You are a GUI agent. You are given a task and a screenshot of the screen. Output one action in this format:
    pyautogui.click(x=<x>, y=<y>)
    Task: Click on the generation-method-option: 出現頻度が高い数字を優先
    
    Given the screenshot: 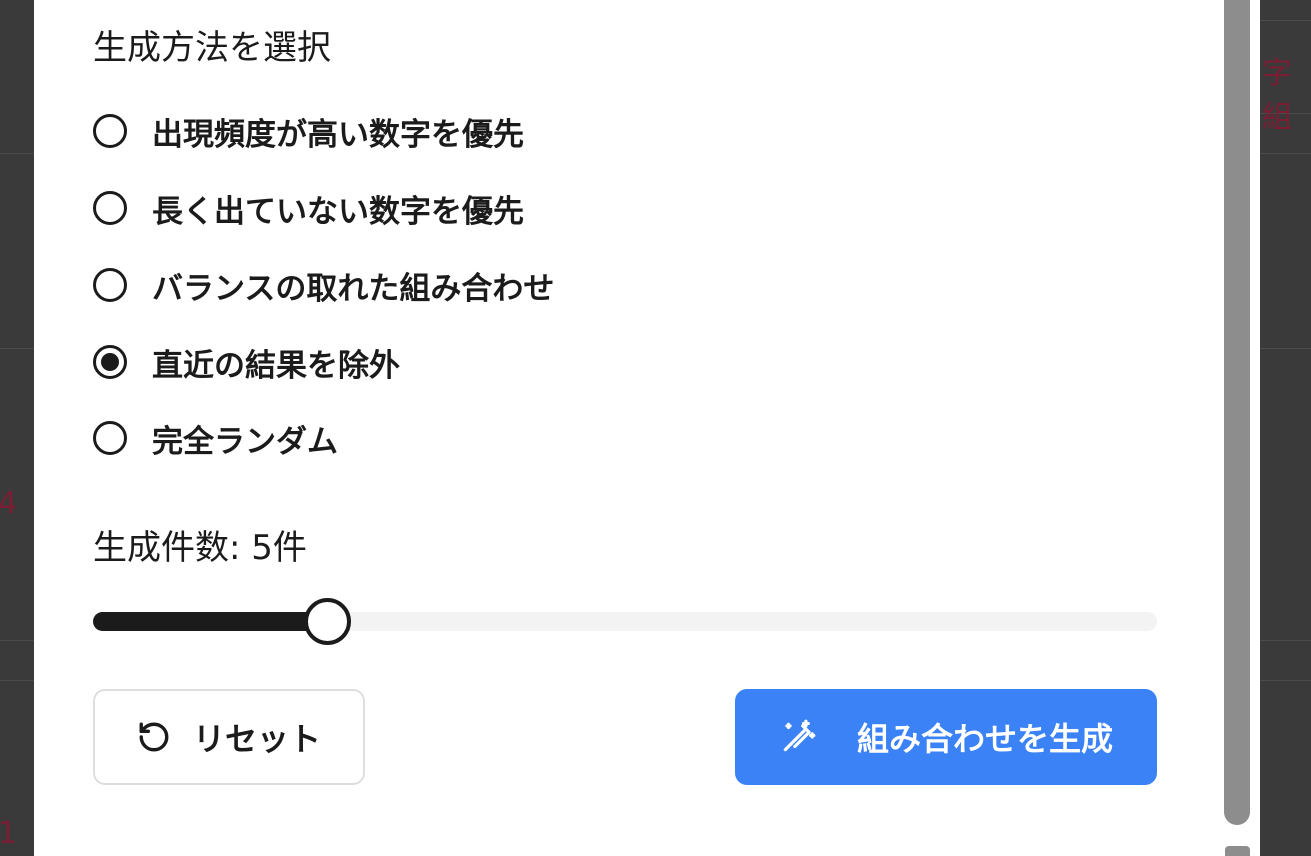 What is the action you would take?
    pyautogui.click(x=308, y=132)
    